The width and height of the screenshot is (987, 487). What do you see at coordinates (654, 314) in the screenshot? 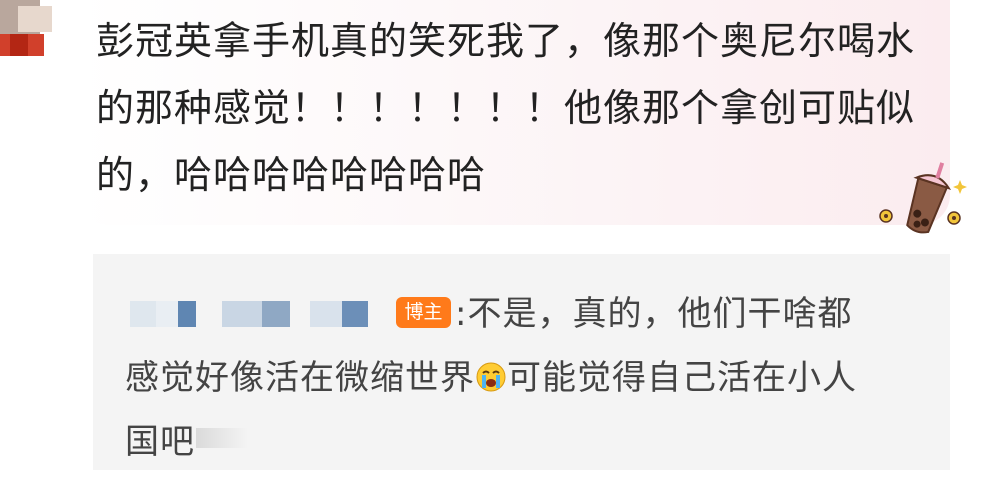
I see `reply-text-line-1: :不是，真的，他们干啥都` at bounding box center [654, 314].